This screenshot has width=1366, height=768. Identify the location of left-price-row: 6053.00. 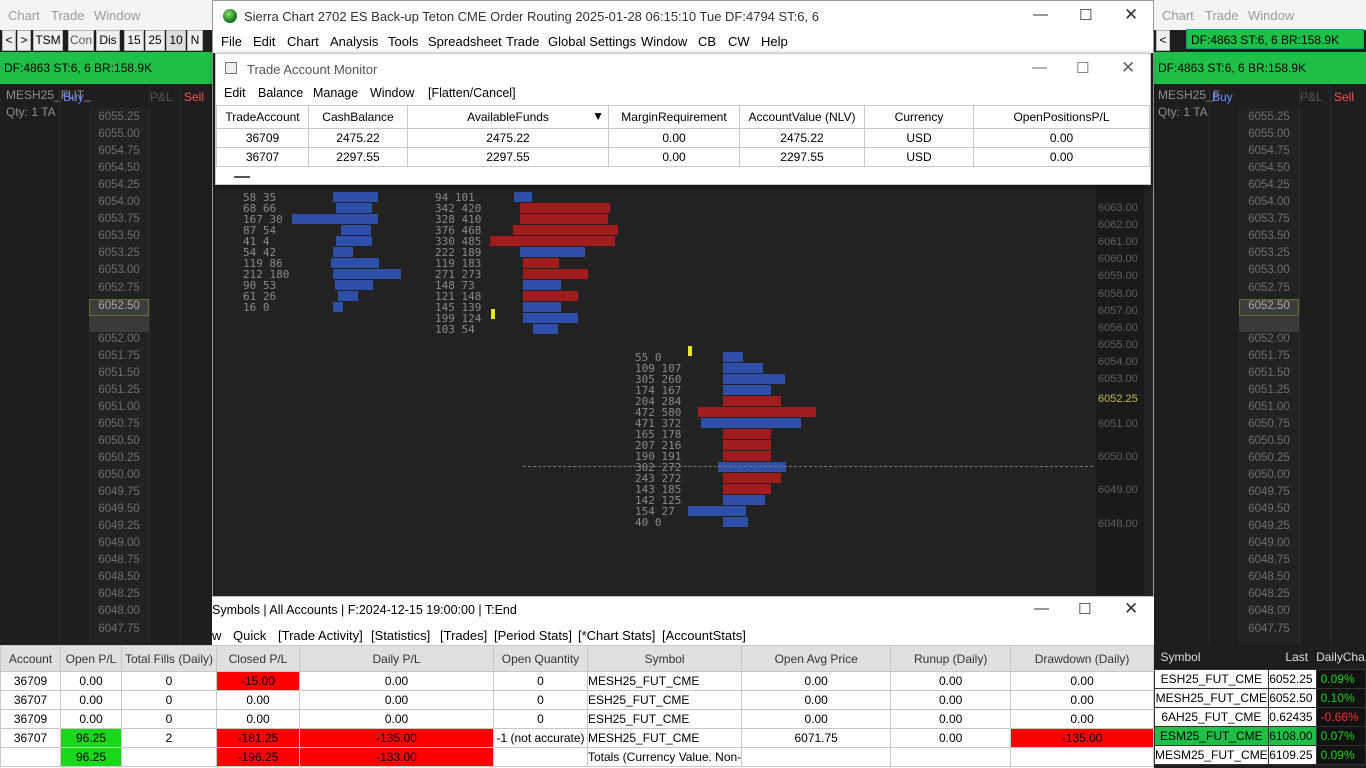
(119, 270).